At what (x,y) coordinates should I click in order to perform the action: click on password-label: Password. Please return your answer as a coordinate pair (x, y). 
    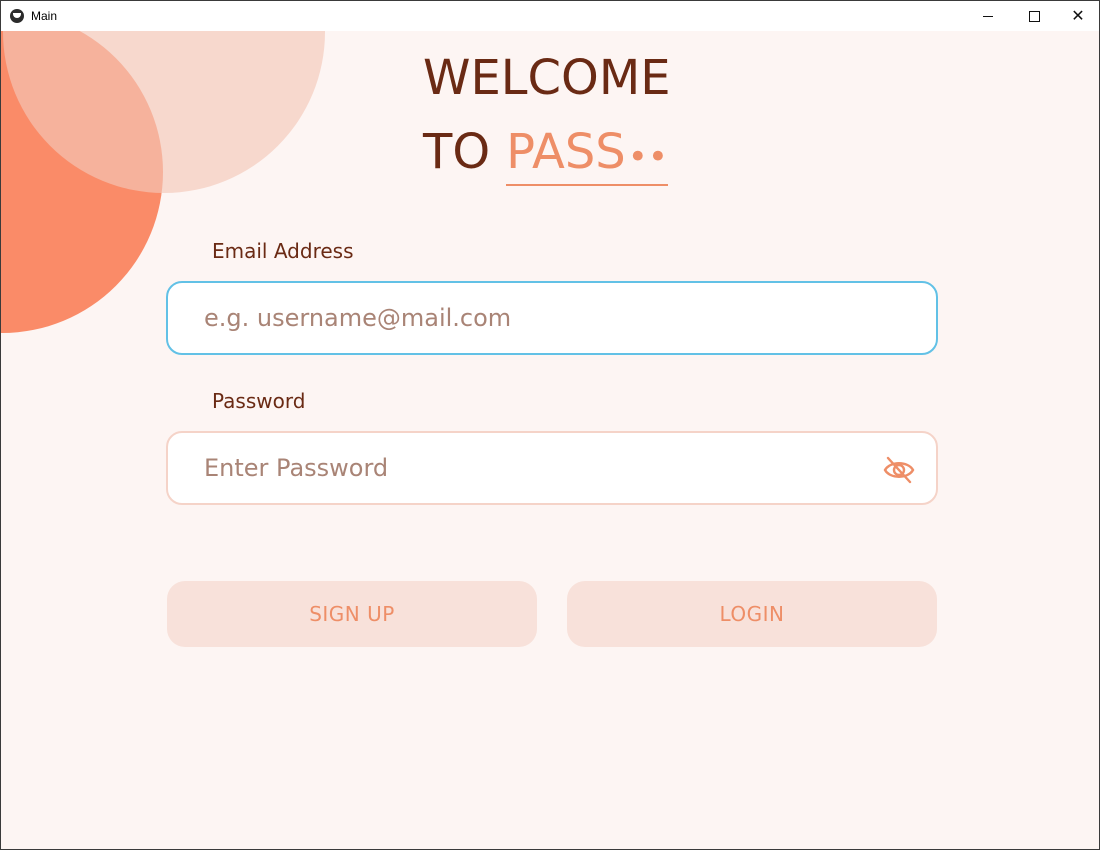
    Looking at the image, I should click on (259, 401).